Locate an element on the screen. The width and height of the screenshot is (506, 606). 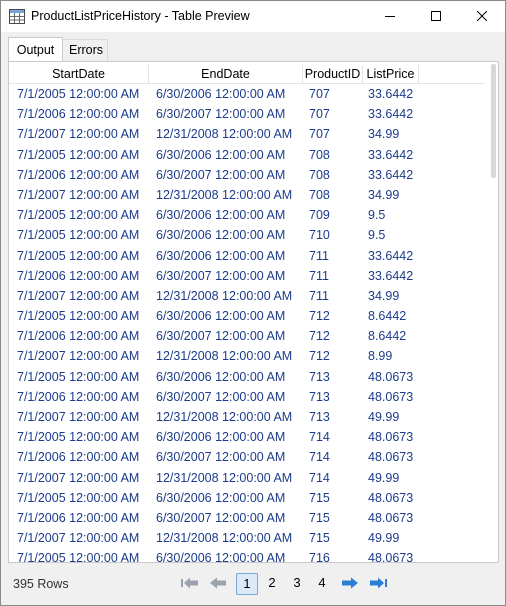
last-page-button is located at coordinates (378, 584).